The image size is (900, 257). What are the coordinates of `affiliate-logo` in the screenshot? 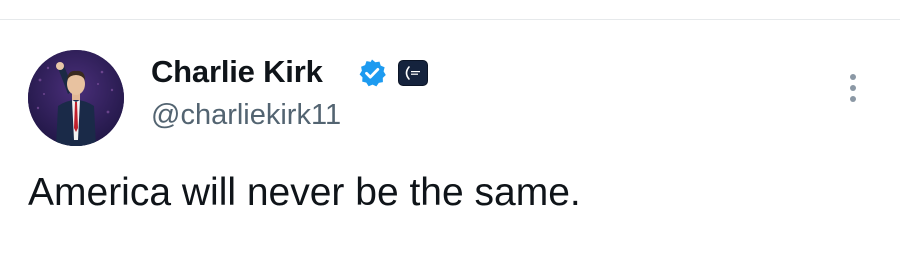 It's located at (412, 73).